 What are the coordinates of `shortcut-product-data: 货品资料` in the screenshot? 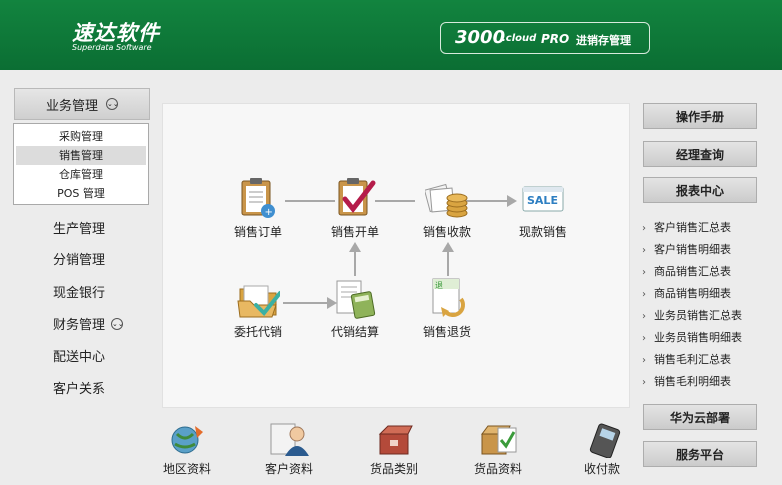 It's located at (498, 448).